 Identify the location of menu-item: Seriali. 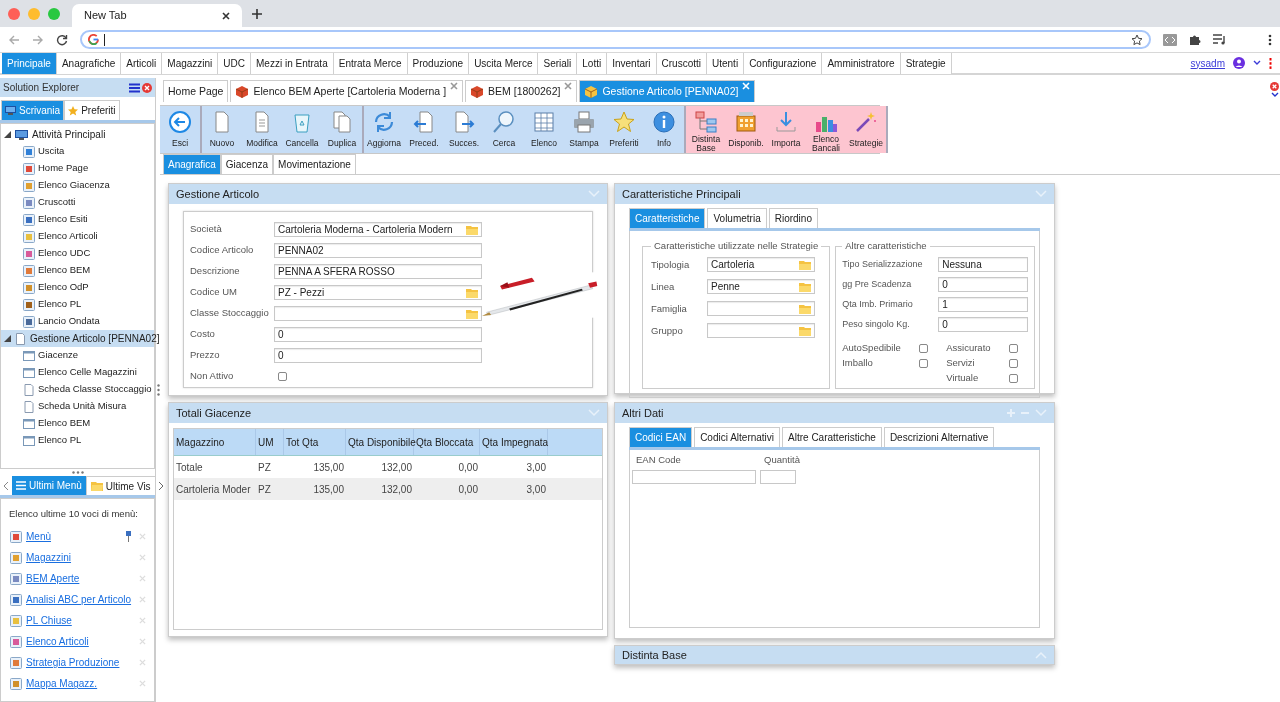
(558, 63).